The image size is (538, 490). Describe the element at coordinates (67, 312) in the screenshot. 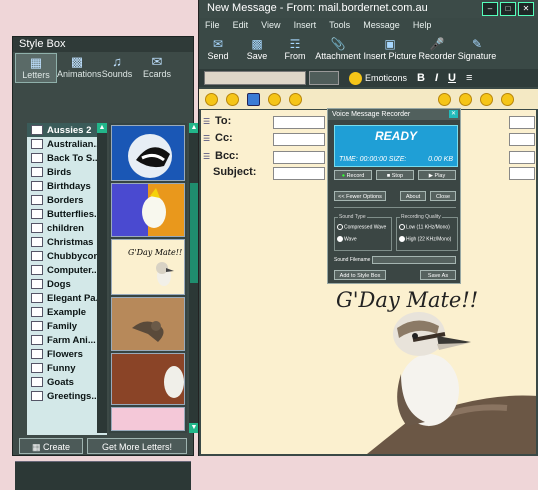

I see `category-list-item: Example` at that location.